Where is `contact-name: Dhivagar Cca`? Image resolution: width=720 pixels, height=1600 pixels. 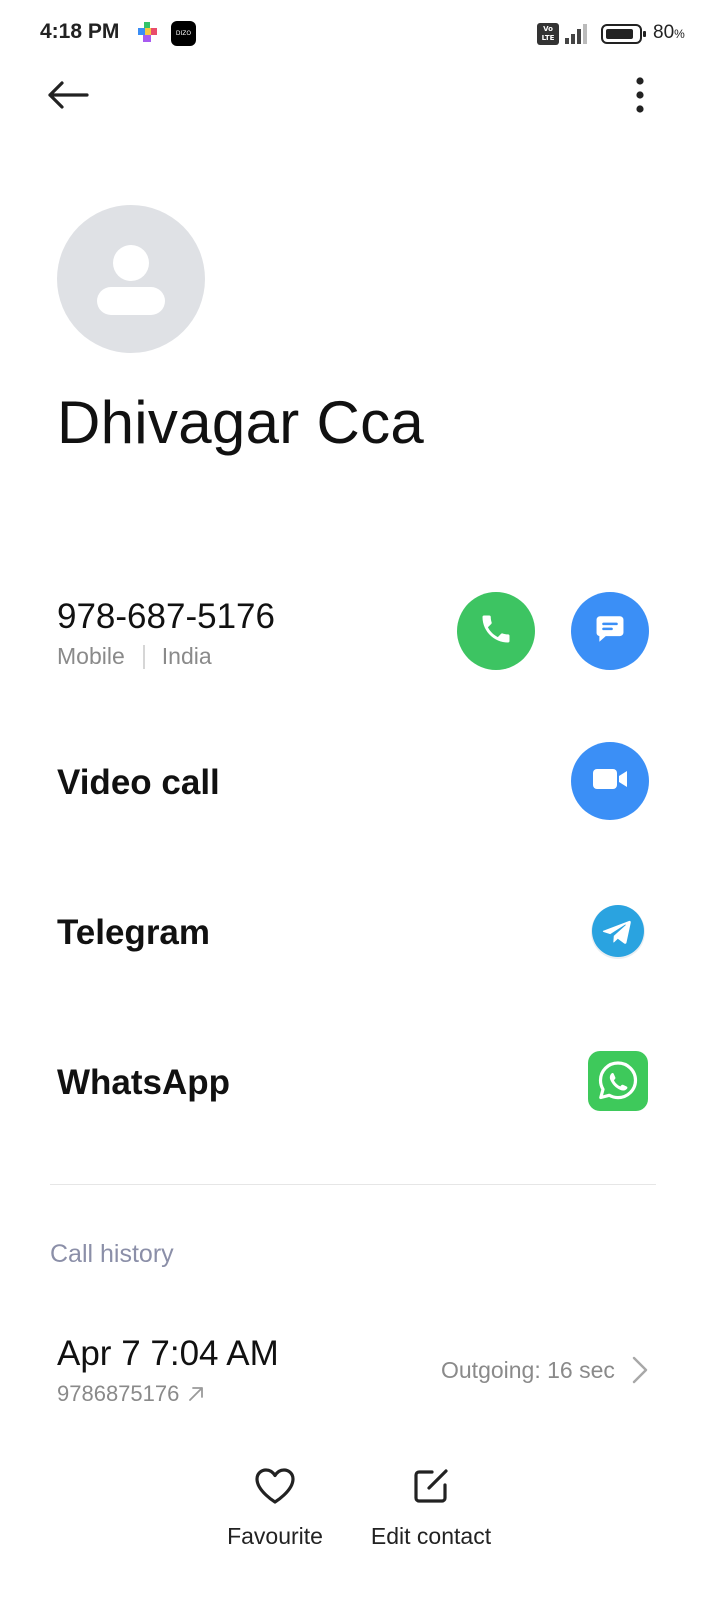
contact-name: Dhivagar Cca is located at coordinates (241, 422).